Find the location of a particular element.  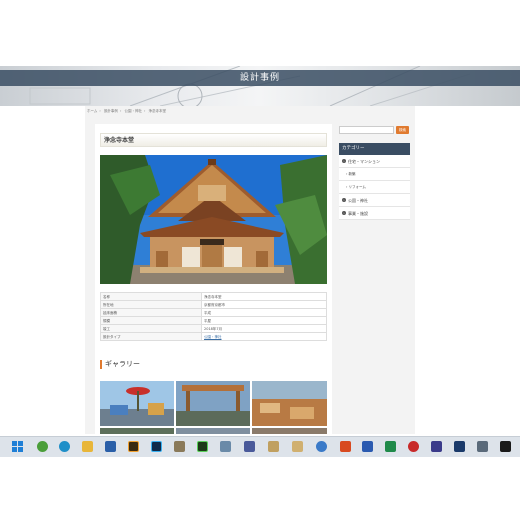

table-key: 延床面積 is located at coordinates (151, 312).